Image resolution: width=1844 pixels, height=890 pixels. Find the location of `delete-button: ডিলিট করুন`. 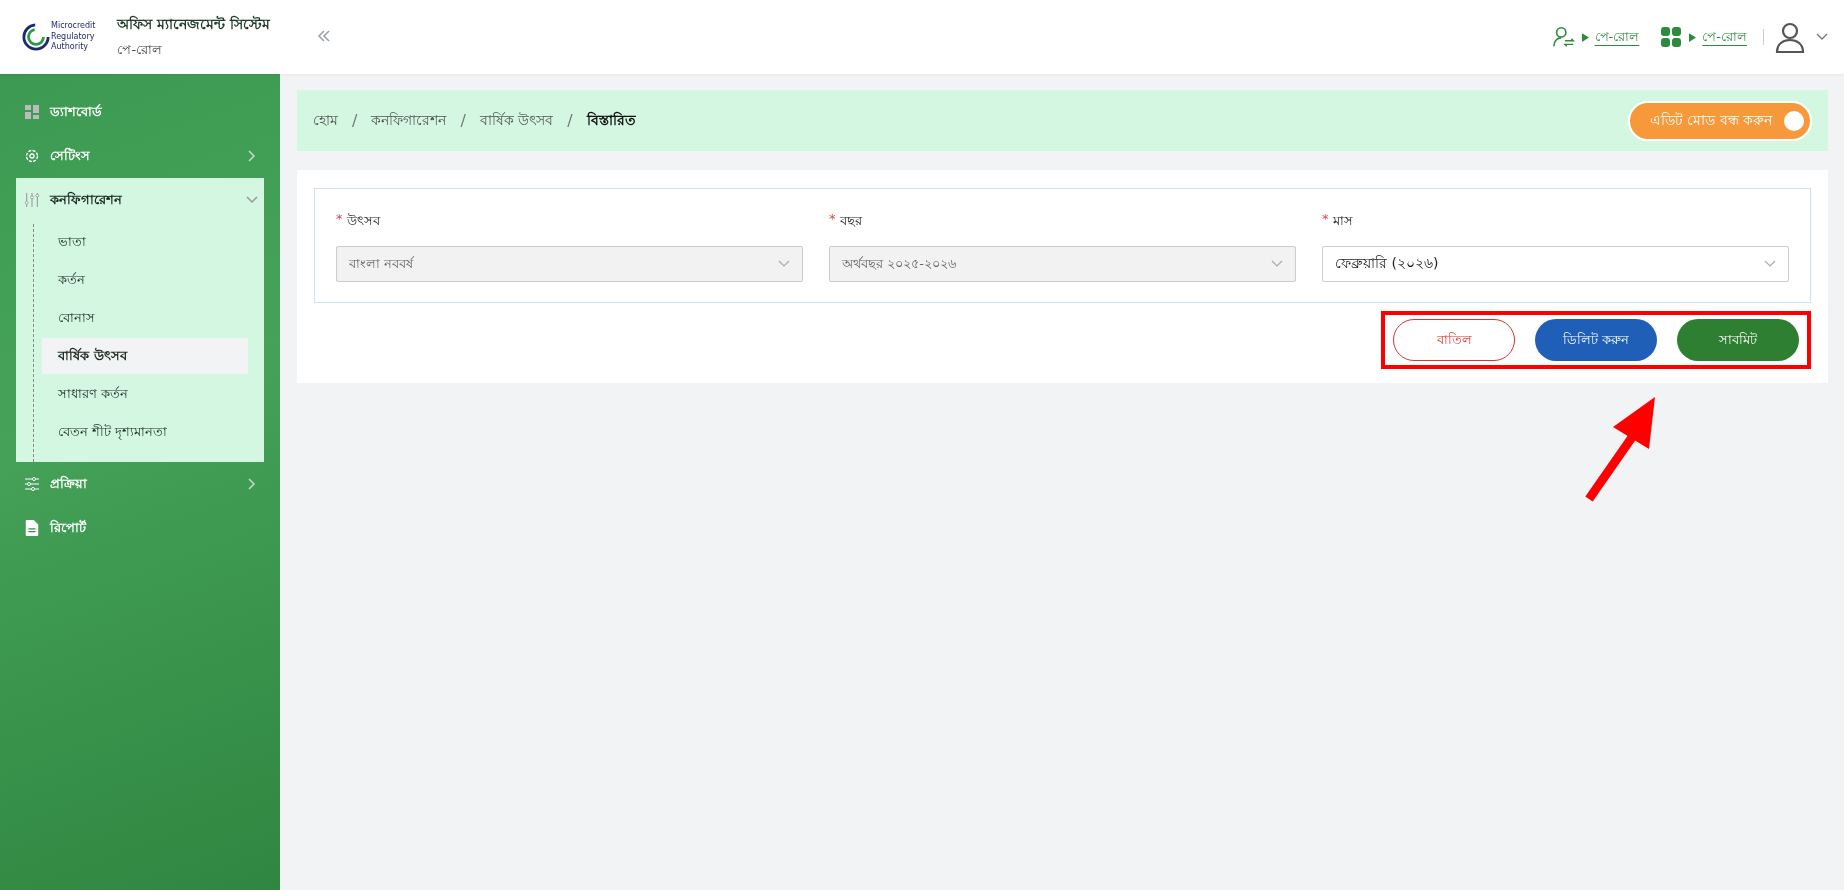

delete-button: ডিলিট করুন is located at coordinates (1596, 340).